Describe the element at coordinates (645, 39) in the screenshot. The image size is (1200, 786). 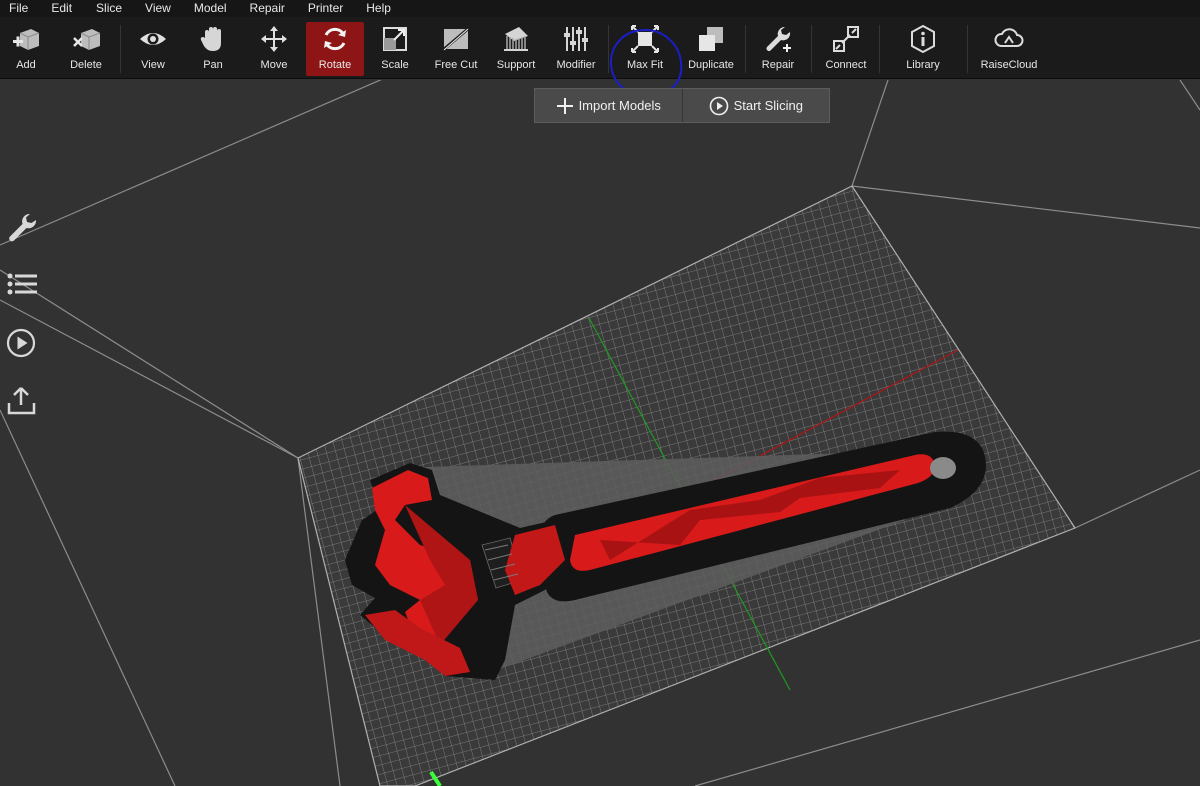
I see `max-fit-icon` at that location.